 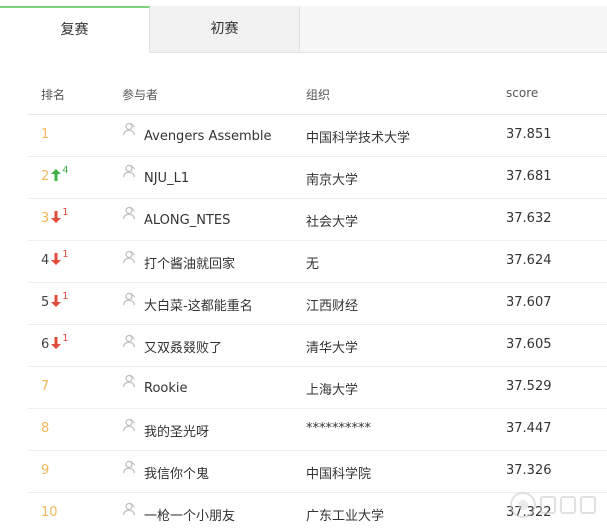 I want to click on org-cell: 广东工业大学, so click(x=345, y=516).